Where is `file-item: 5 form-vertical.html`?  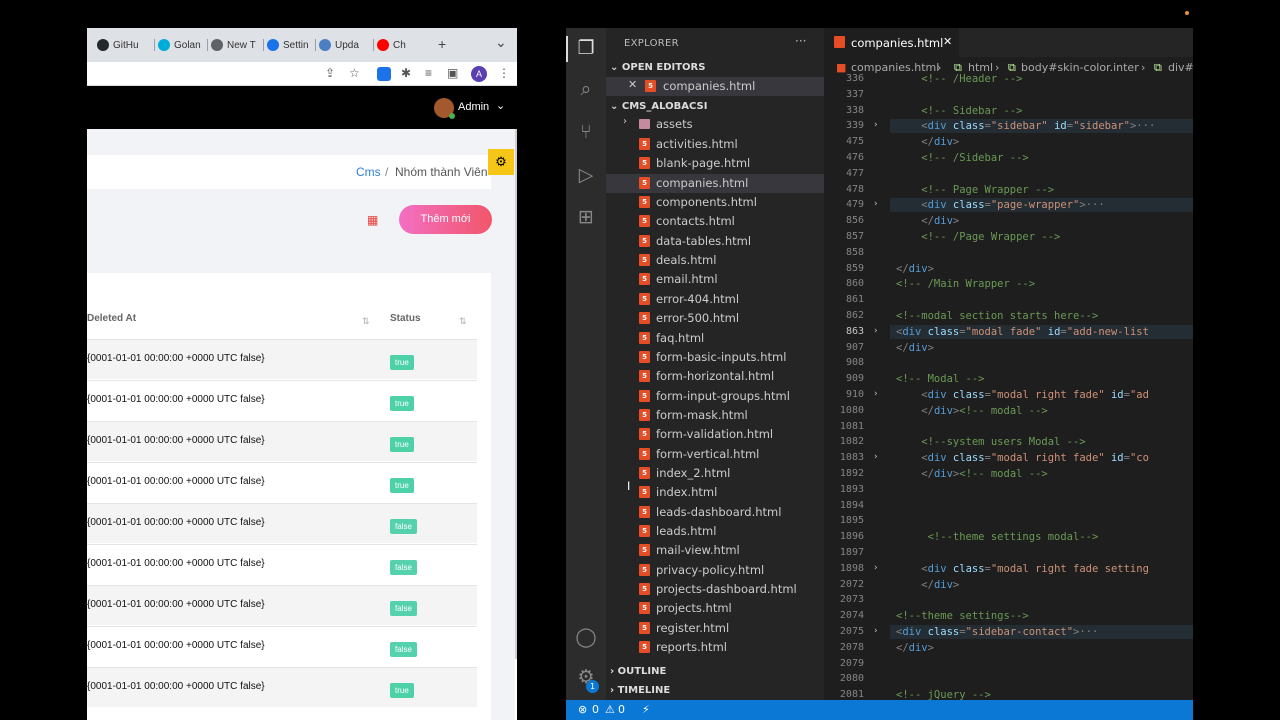
file-item: 5 form-vertical.html is located at coordinates (715, 454).